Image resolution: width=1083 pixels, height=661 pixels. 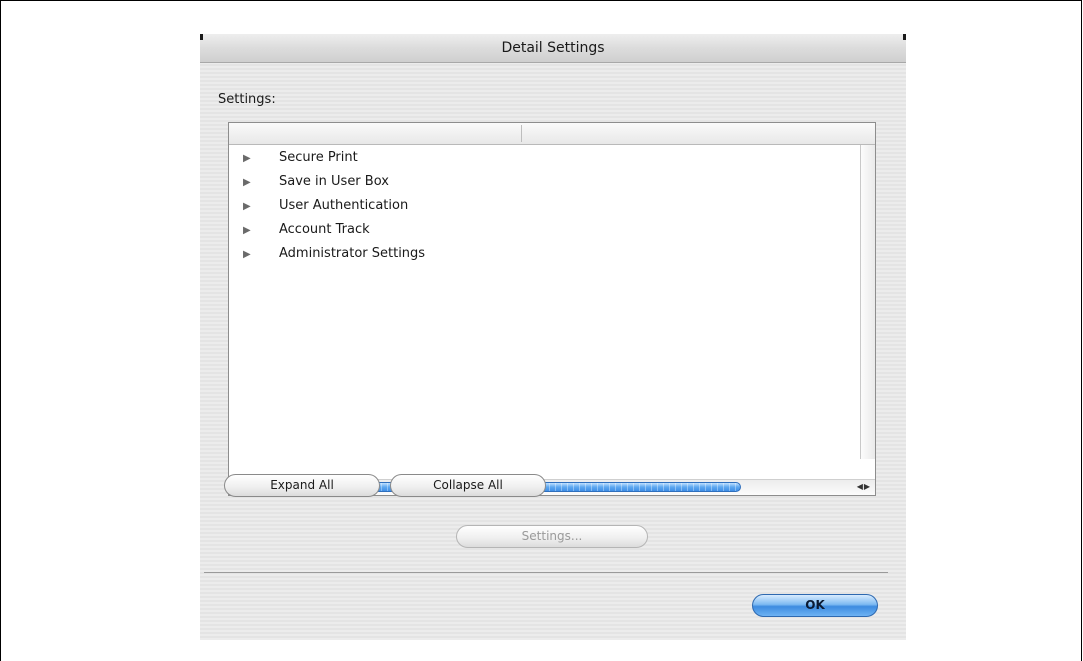 I want to click on tree-item-secure-print: ▶ Secure Print, so click(x=529, y=159).